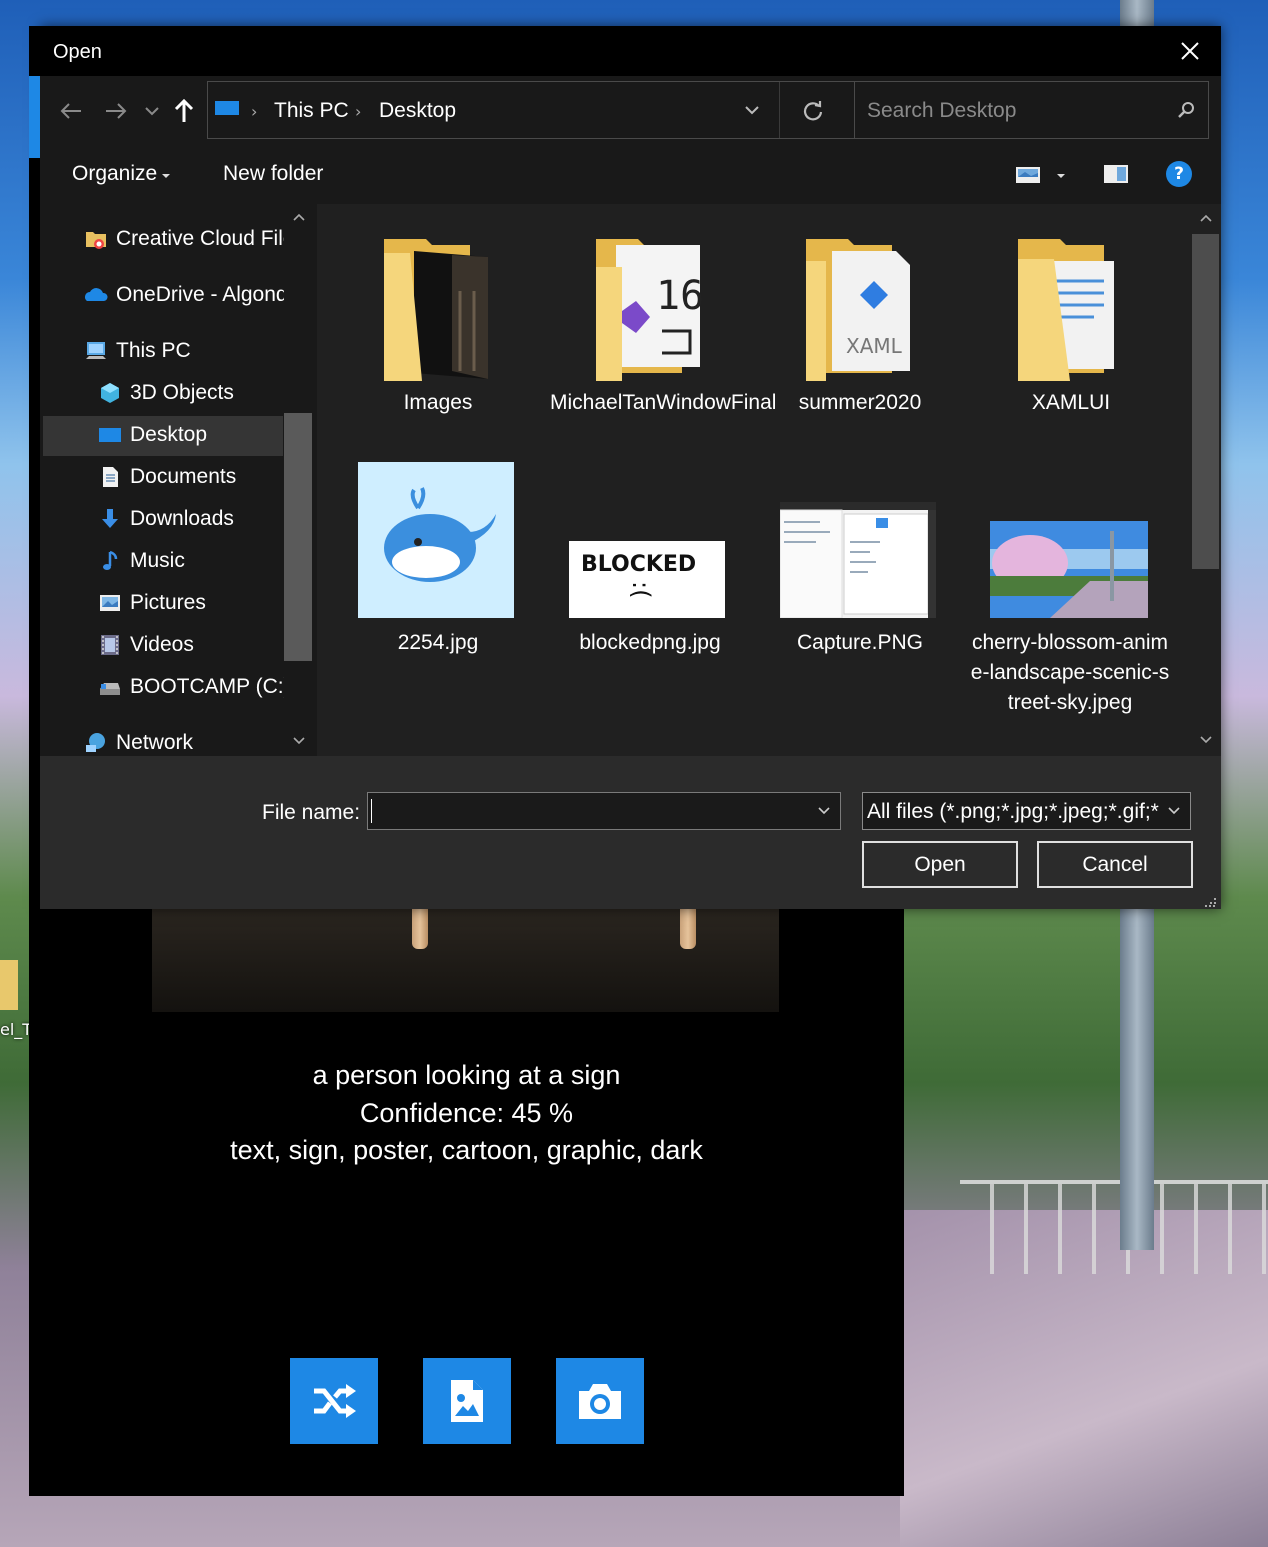  What do you see at coordinates (96, 294) in the screenshot?
I see `onedrive-cloud-icon` at bounding box center [96, 294].